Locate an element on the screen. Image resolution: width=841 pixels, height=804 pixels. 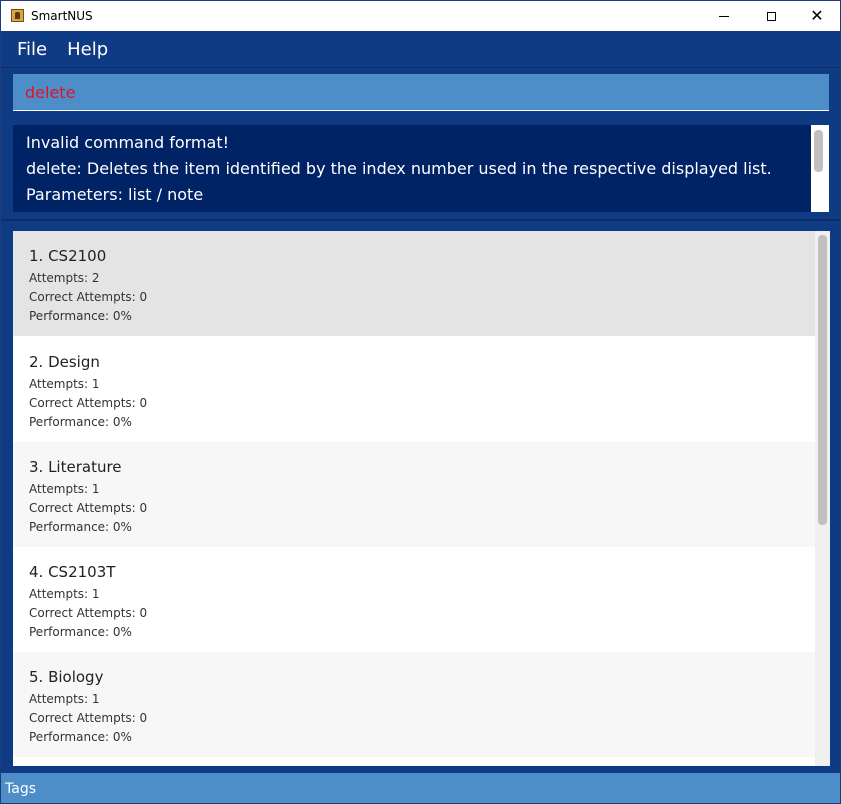
result-line-parameters: Parameters: list / note is located at coordinates (115, 194).